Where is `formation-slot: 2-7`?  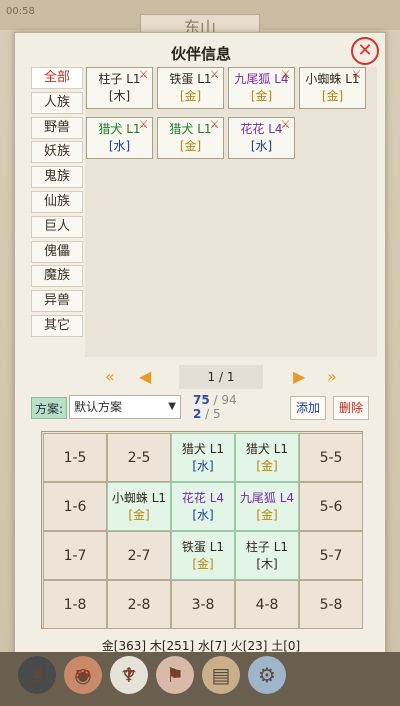 formation-slot: 2-7 is located at coordinates (139, 555).